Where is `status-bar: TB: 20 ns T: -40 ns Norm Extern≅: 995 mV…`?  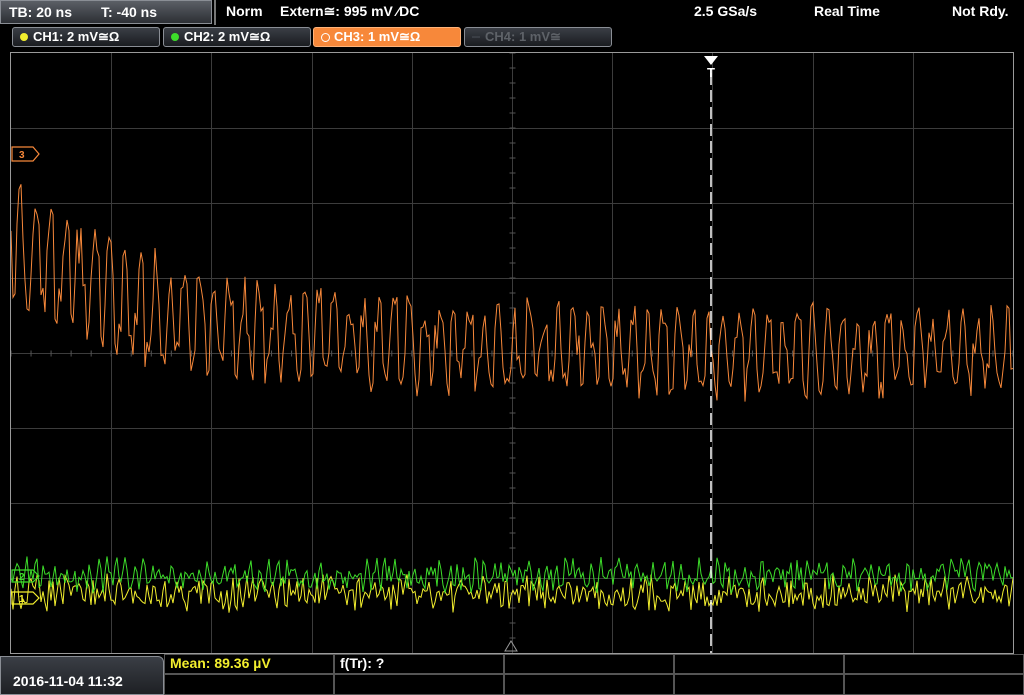 status-bar: TB: 20 ns T: -40 ns Norm Extern≅: 995 mV… is located at coordinates (512, 12).